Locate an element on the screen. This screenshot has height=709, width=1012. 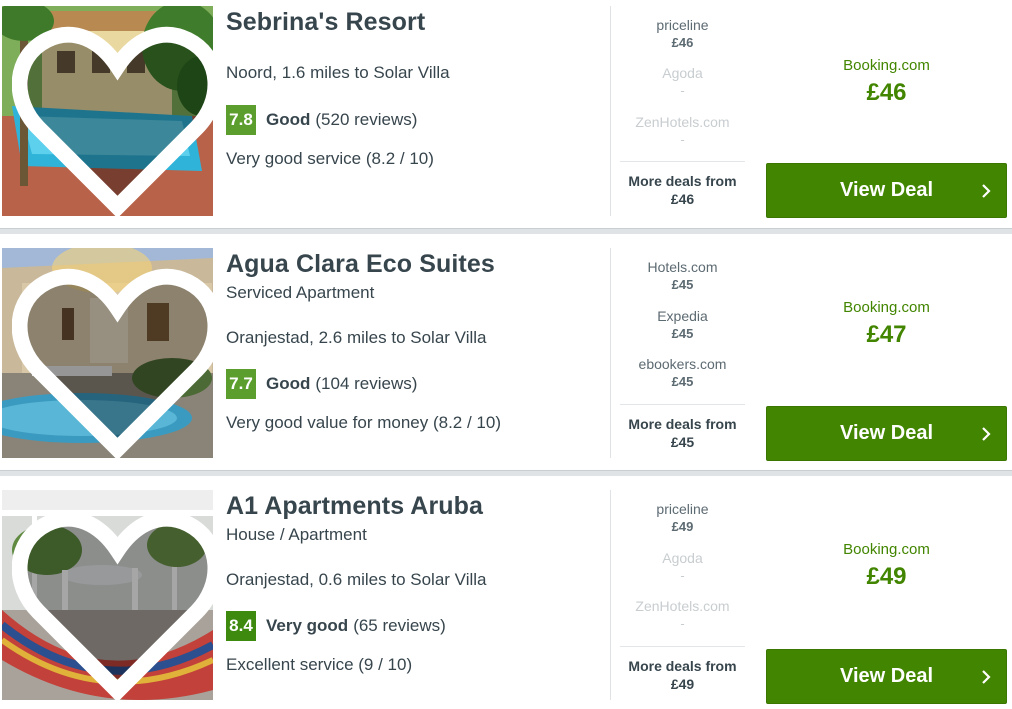
review-count: (520 reviews) is located at coordinates (366, 119).